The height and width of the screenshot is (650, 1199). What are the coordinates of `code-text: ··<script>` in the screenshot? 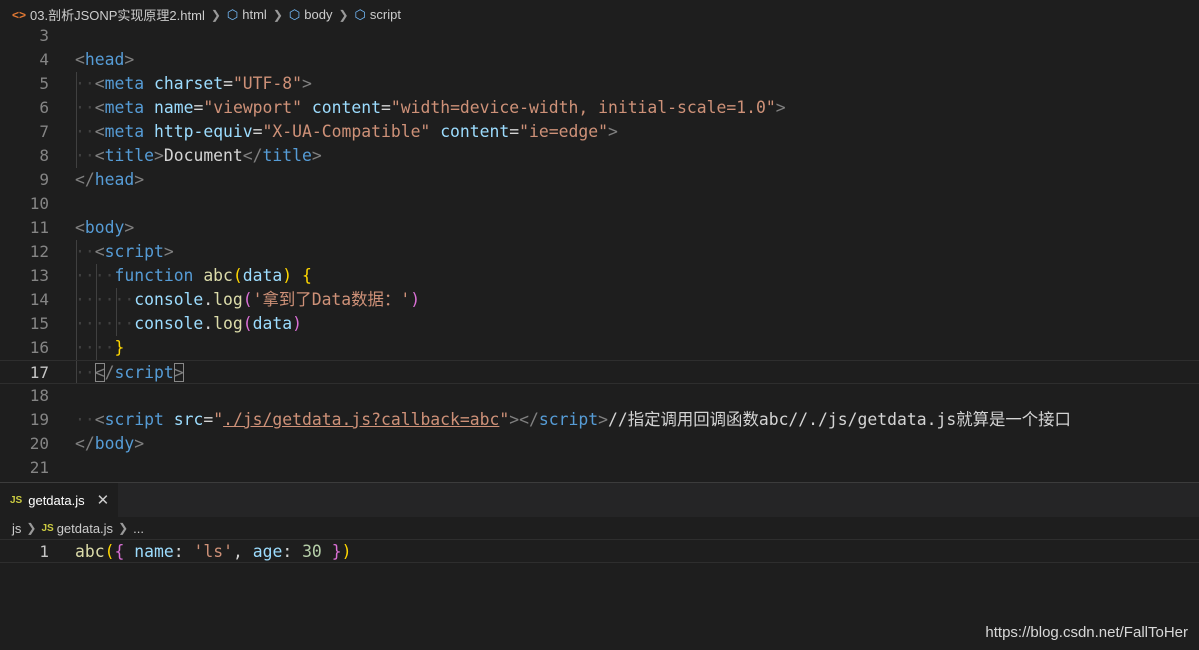 It's located at (124, 252).